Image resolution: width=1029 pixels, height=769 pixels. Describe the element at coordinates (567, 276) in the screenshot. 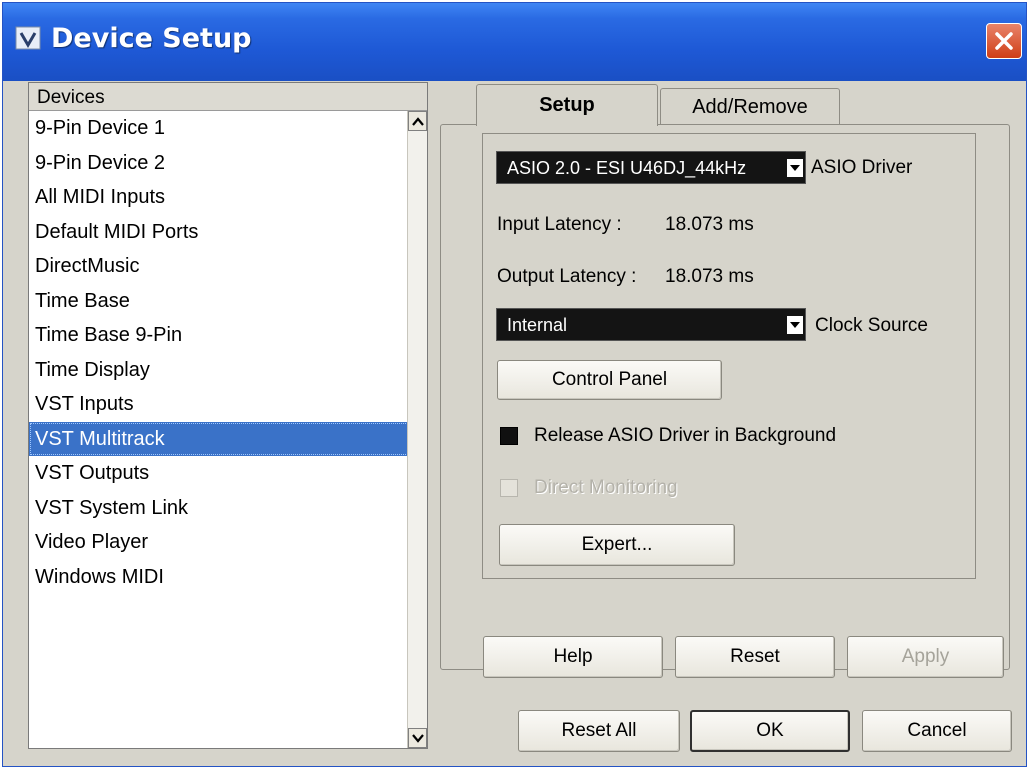

I see `output-latency-label: Output Latency :` at that location.